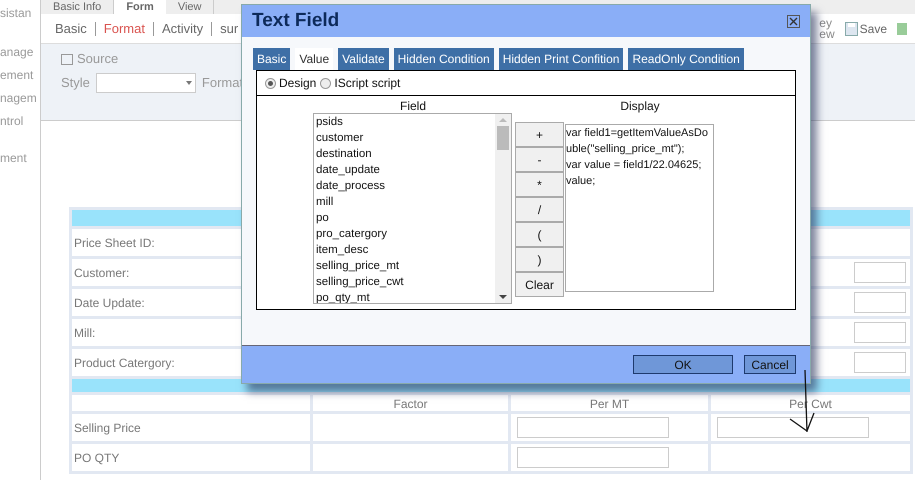 This screenshot has height=480, width=915. What do you see at coordinates (405, 170) in the screenshot?
I see `field-option: date_update` at bounding box center [405, 170].